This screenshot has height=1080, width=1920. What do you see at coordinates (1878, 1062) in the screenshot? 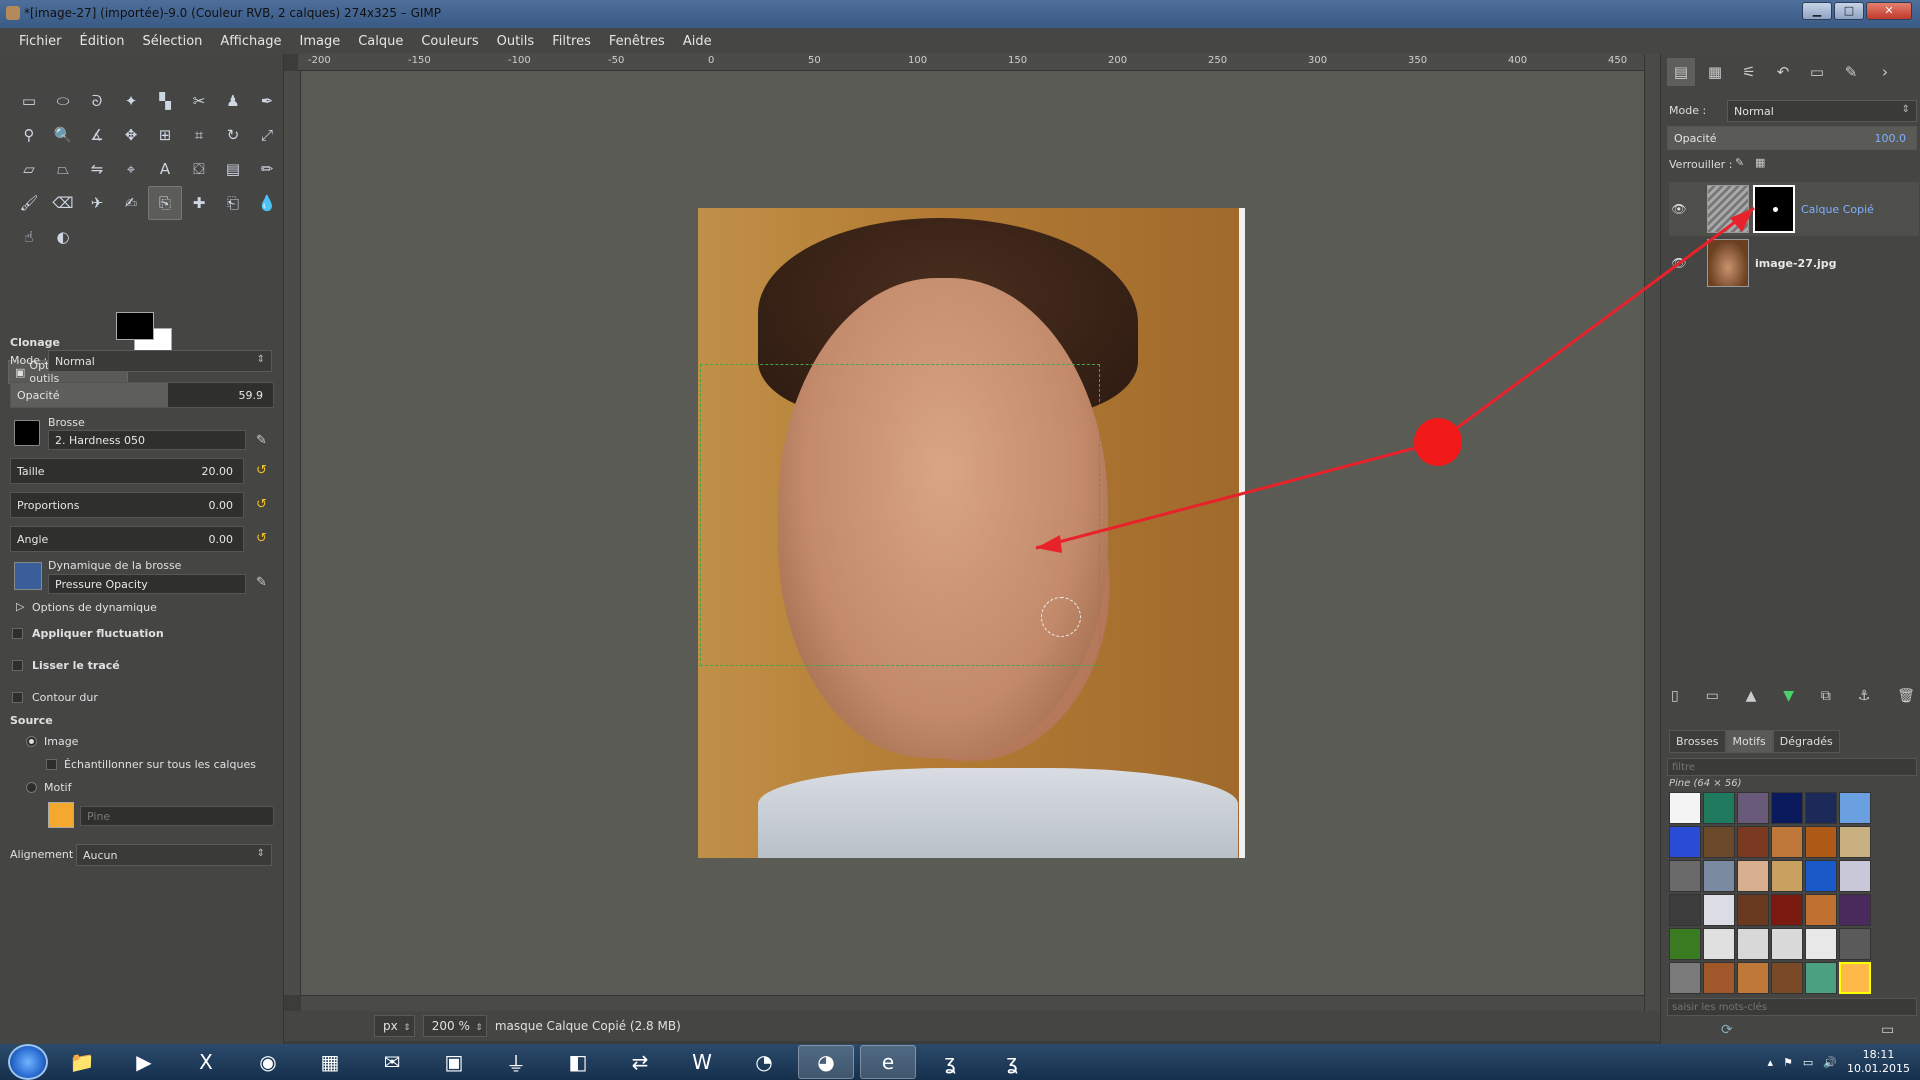
I see `clock: 18:11 10.01.2015` at bounding box center [1878, 1062].